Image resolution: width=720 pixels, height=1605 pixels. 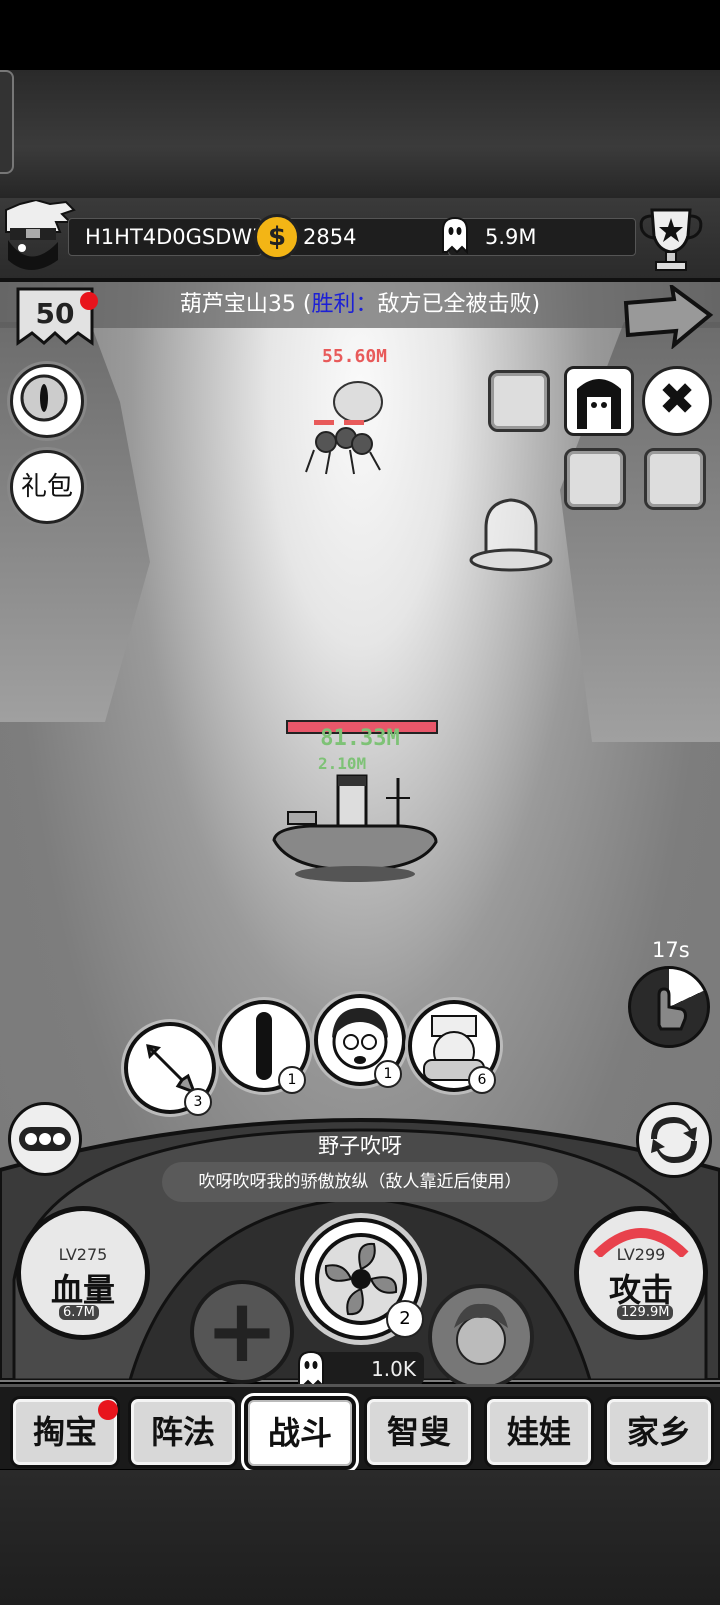 I want to click on more-dots-icon, so click(x=45, y=1139).